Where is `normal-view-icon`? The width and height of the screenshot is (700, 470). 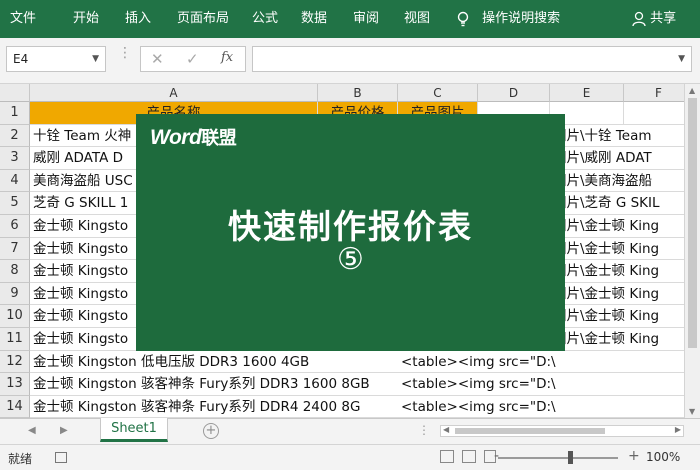
normal-view-icon is located at coordinates (447, 456).